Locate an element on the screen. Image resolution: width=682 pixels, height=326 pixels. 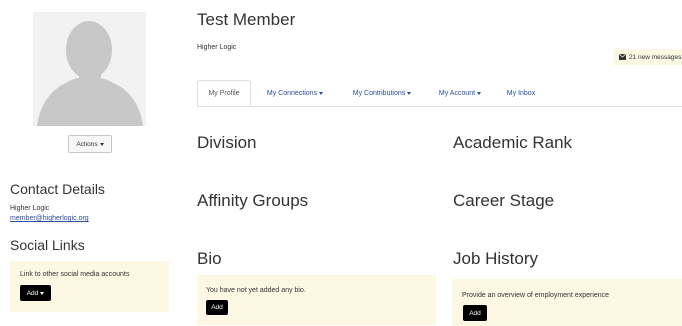
tab-my-profile: My Profile is located at coordinates (224, 93).